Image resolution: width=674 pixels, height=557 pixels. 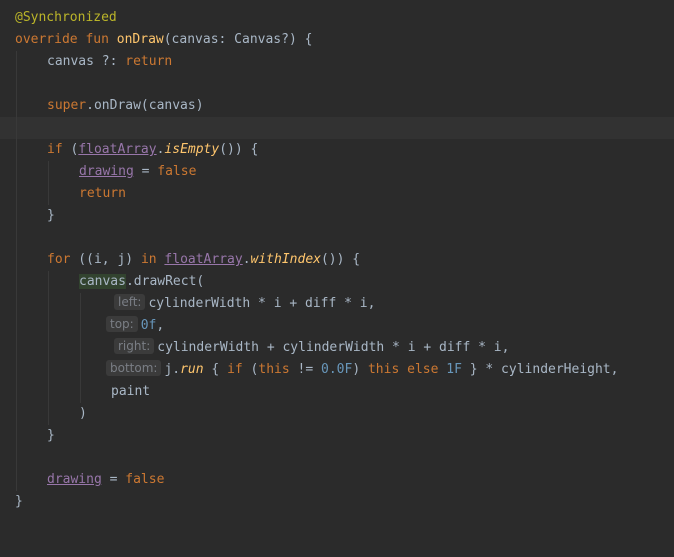 I want to click on for-vars: ((i, j), so click(x=105, y=259).